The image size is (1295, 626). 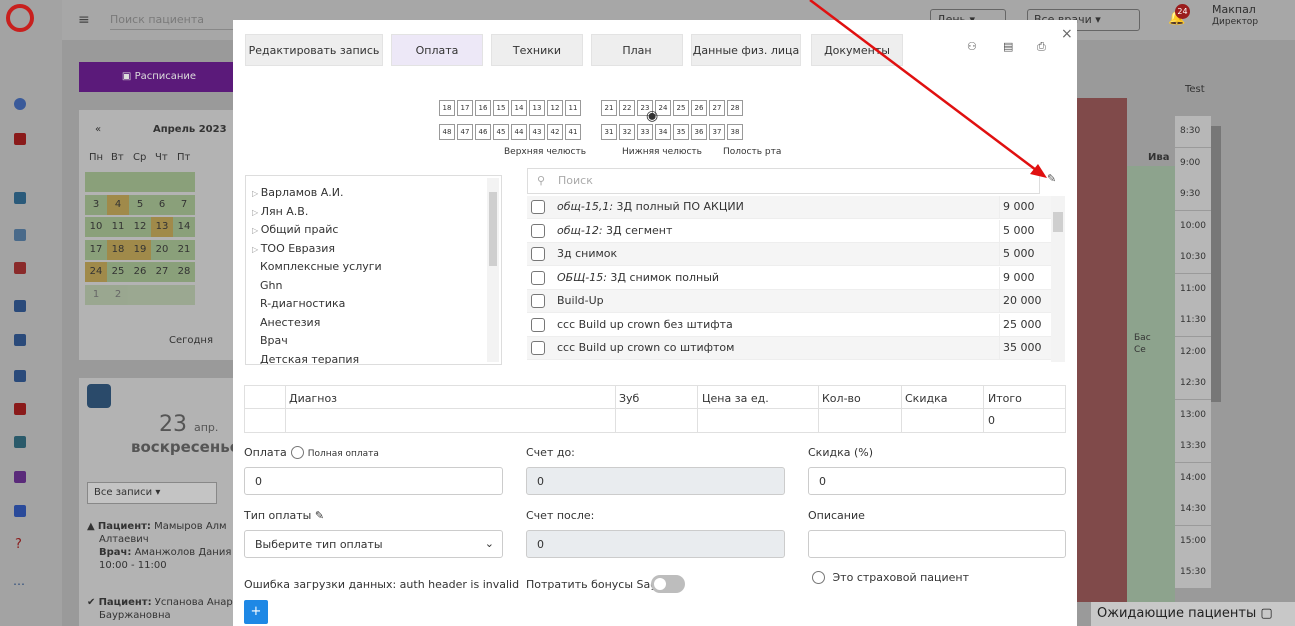 What do you see at coordinates (928, 89) in the screenshot?
I see `annotation-arrow` at bounding box center [928, 89].